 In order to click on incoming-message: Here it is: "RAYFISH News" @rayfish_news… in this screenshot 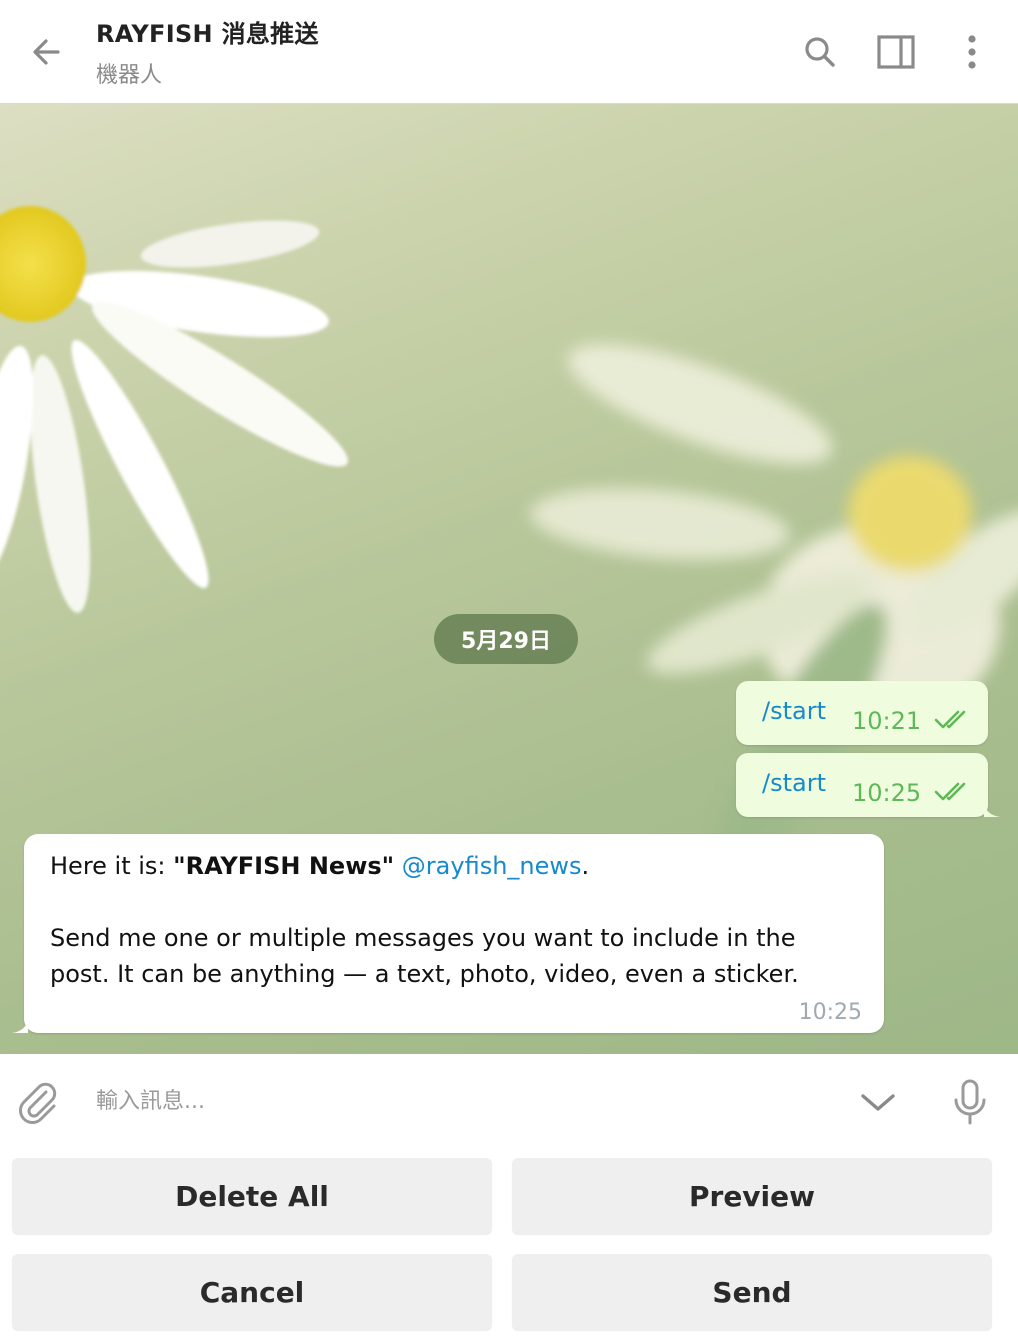, I will do `click(448, 933)`.